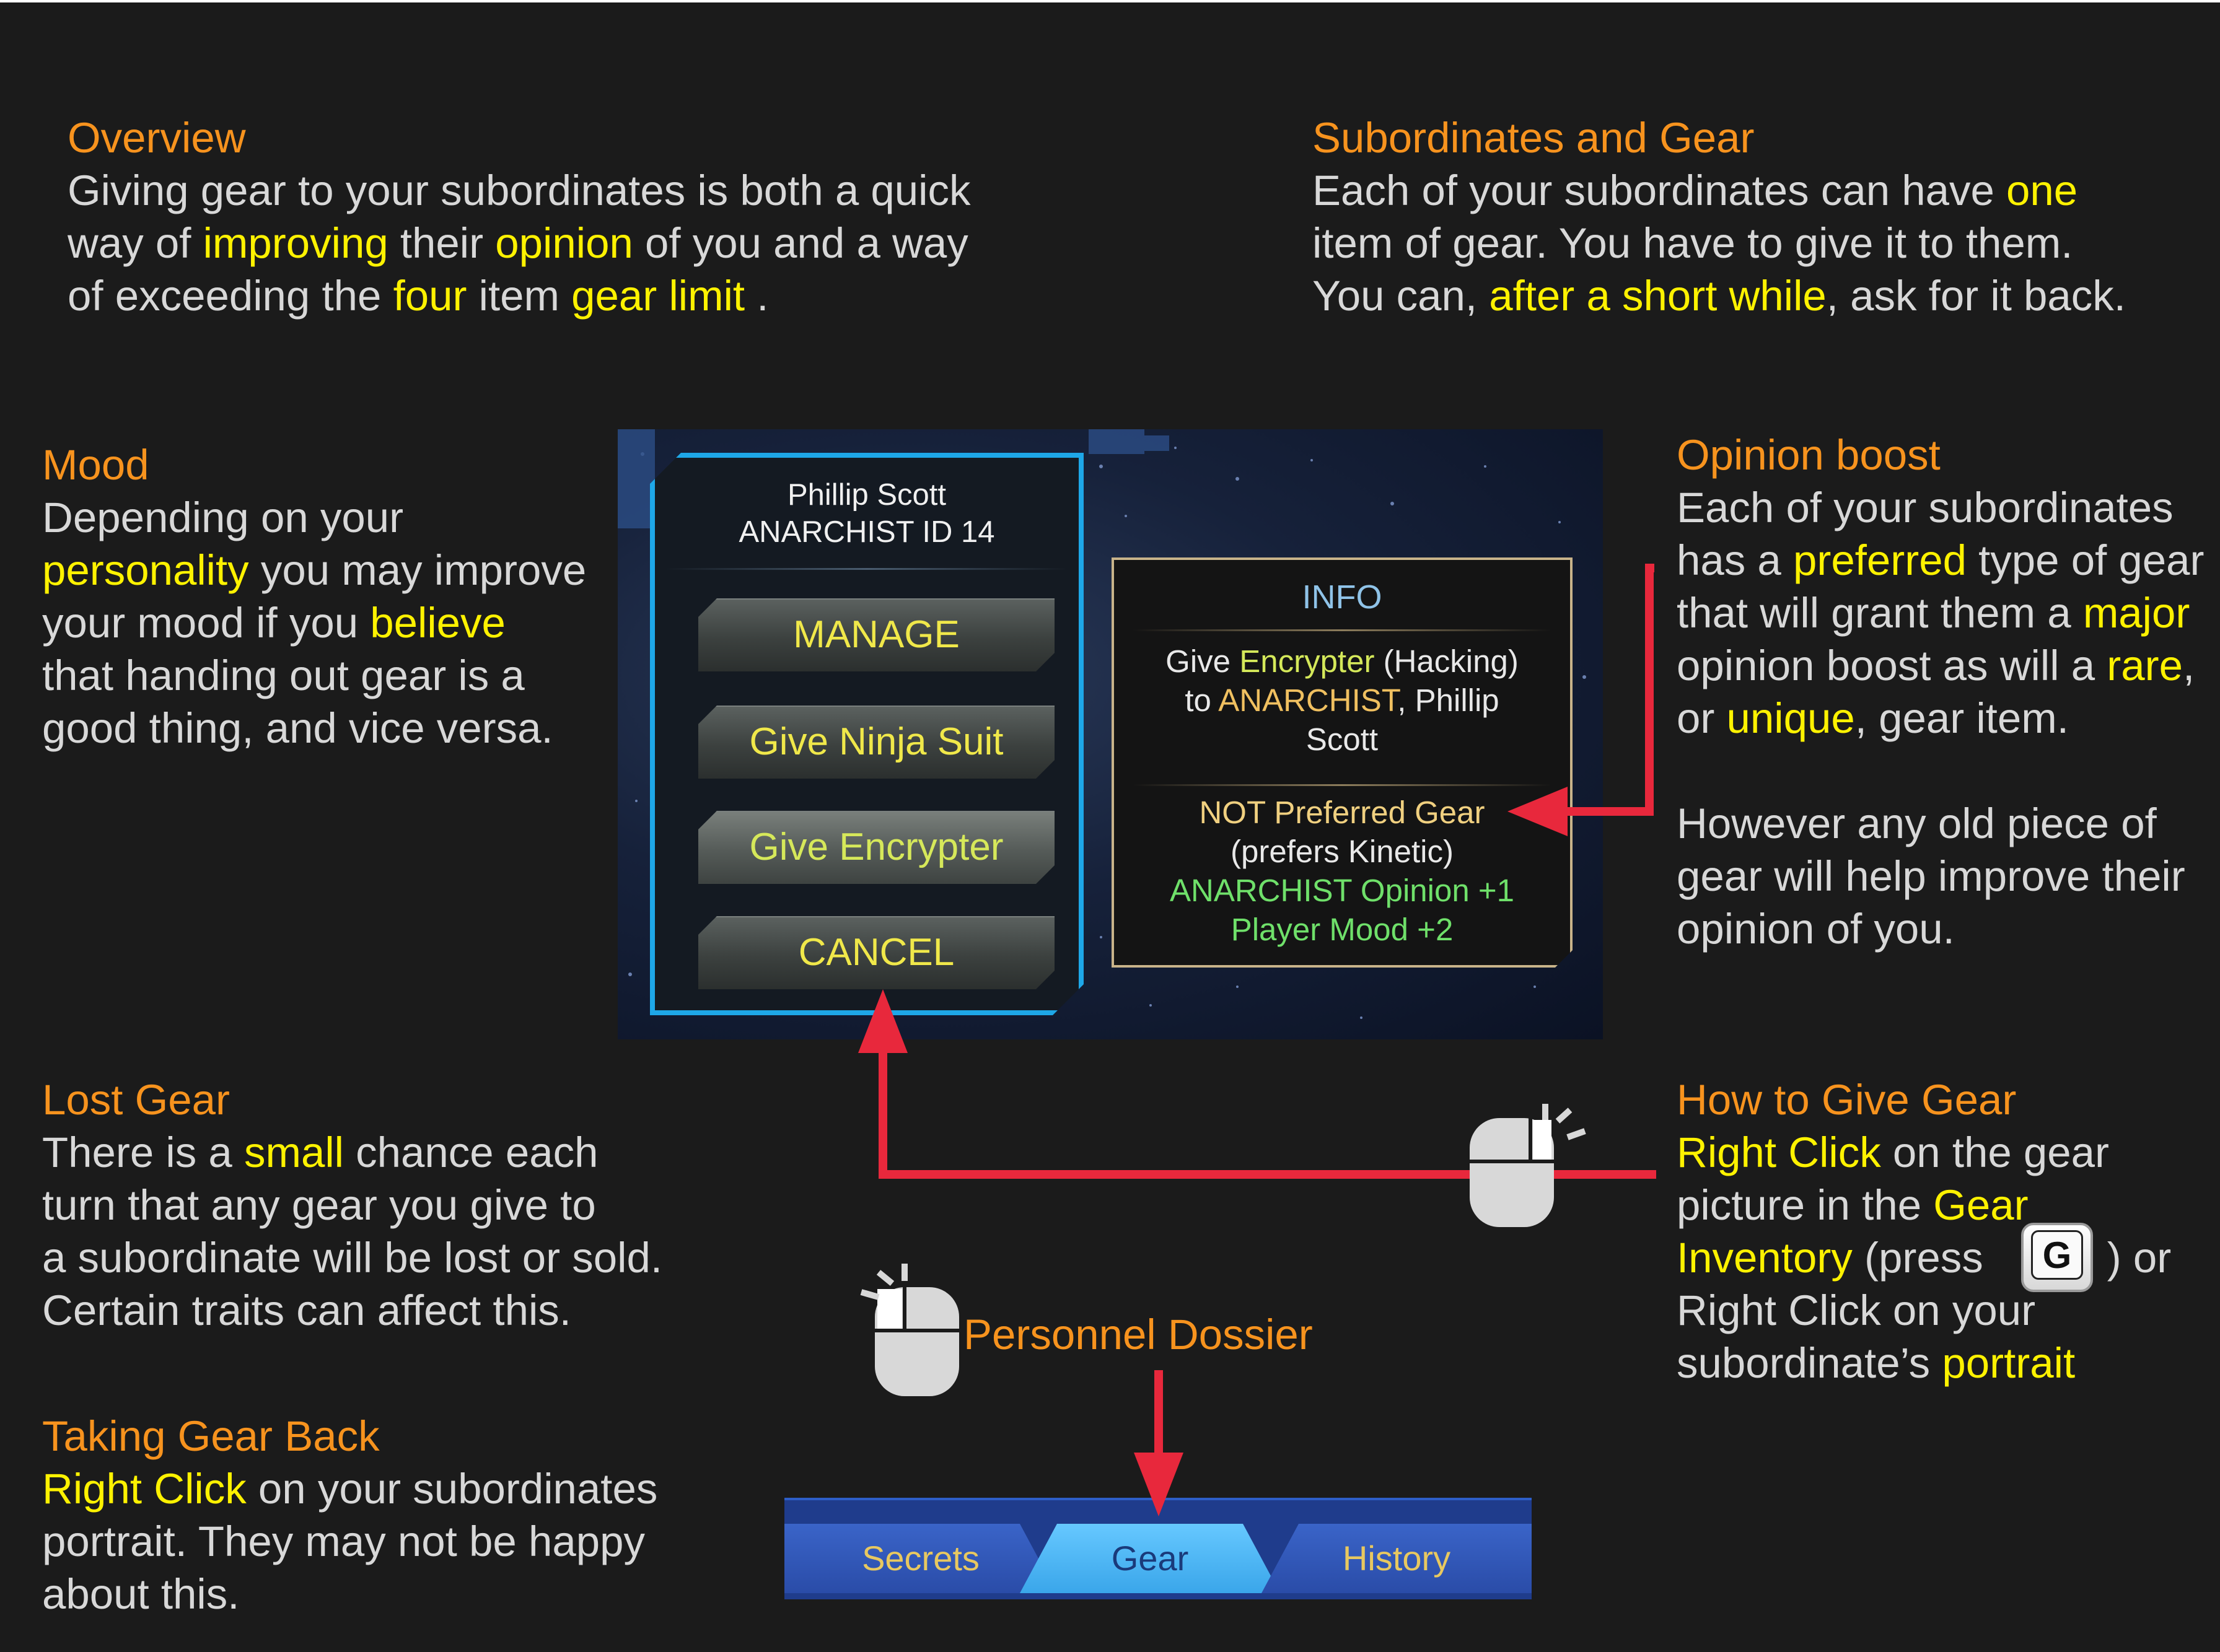  Describe the element at coordinates (1608, 690) in the screenshot. I see `opinion-arrow` at that location.